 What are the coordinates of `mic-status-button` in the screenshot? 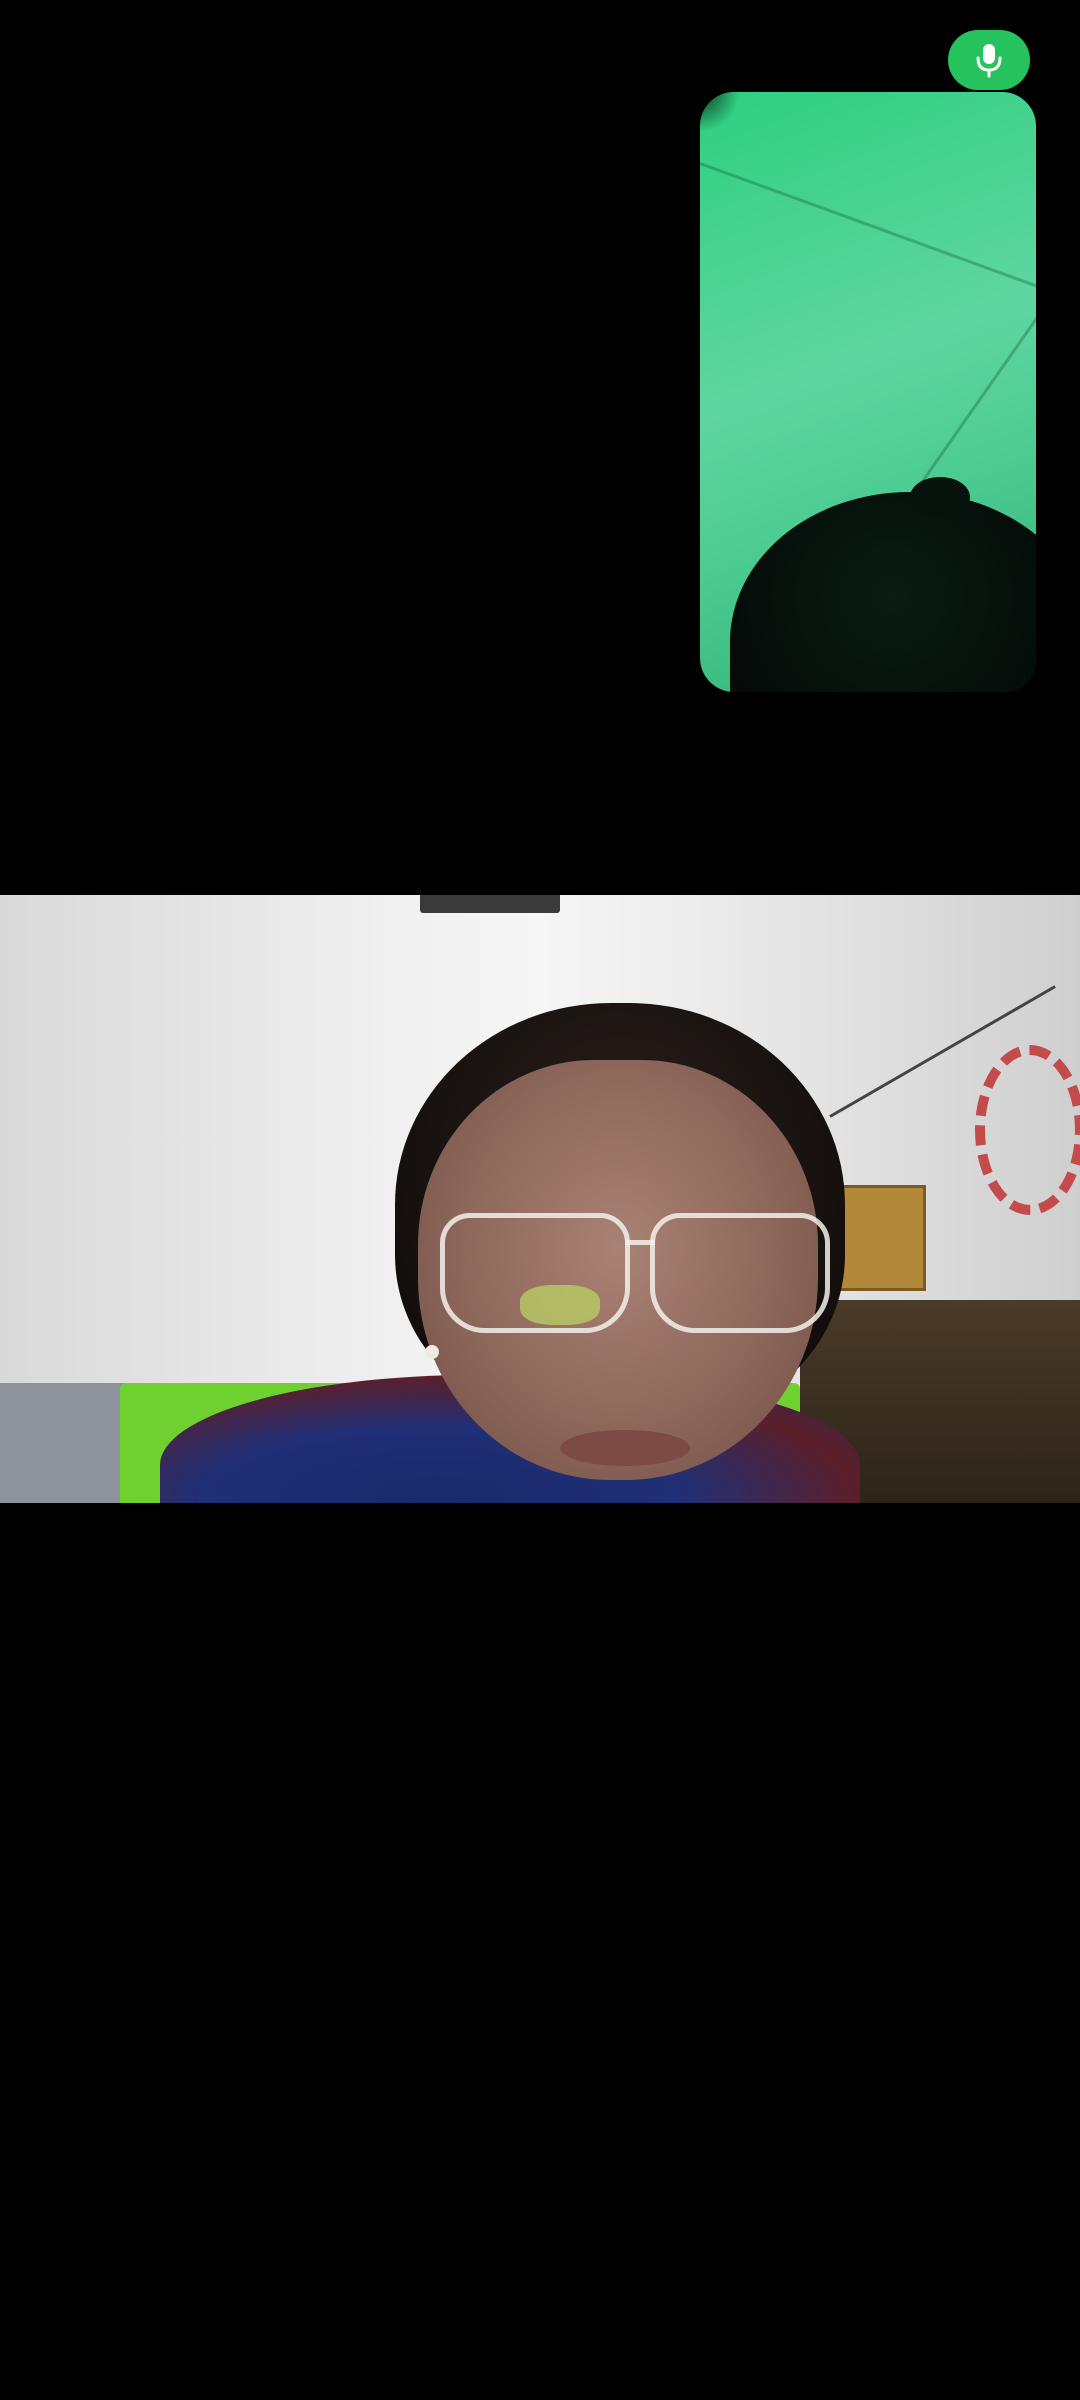 It's located at (989, 60).